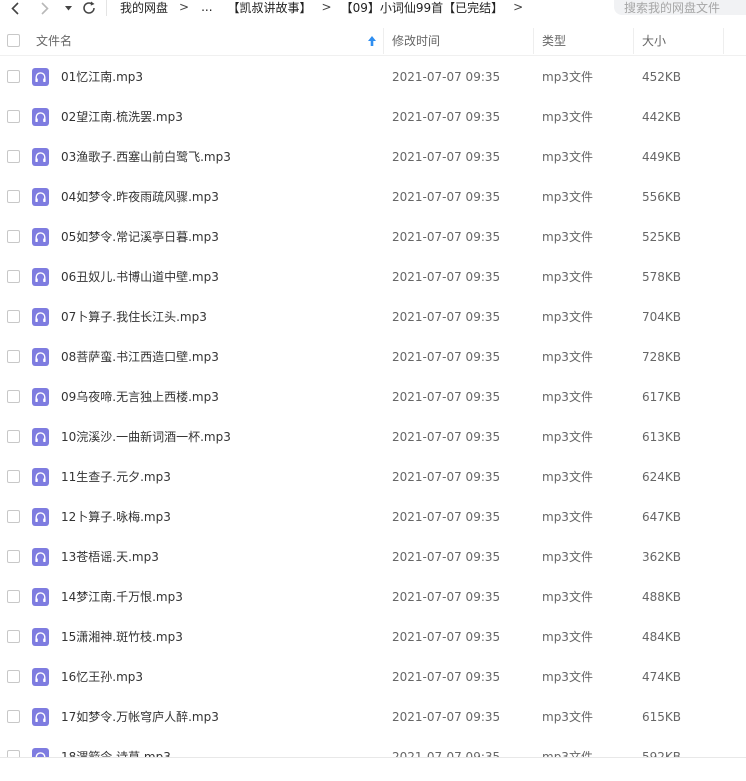  Describe the element at coordinates (373, 637) in the screenshot. I see `file-row: 15潇湘神.斑竹枝.mp3 2021-07-07 09:35 mp3文件 484KB` at that location.